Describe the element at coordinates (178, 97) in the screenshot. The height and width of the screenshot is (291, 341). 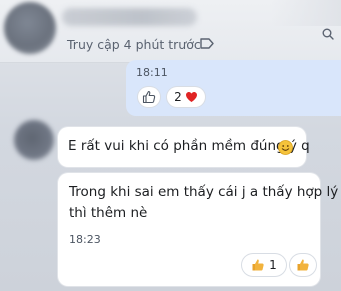
I see `reaction-count: 2` at that location.